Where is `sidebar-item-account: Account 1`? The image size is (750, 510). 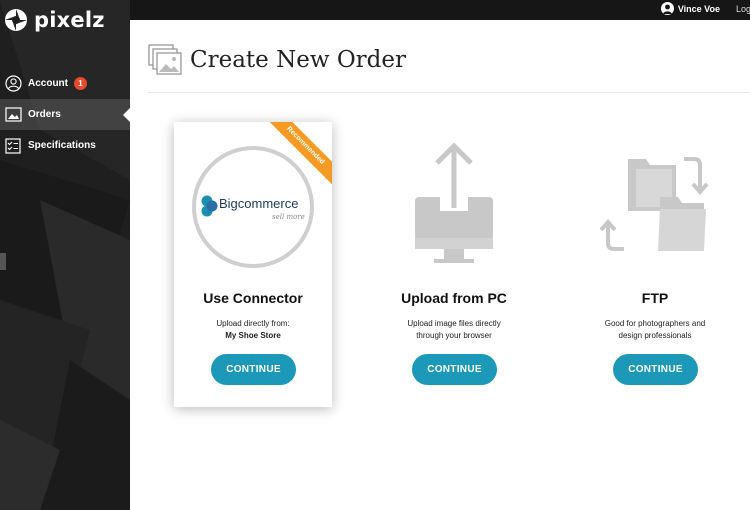
sidebar-item-account: Account 1 is located at coordinates (65, 83).